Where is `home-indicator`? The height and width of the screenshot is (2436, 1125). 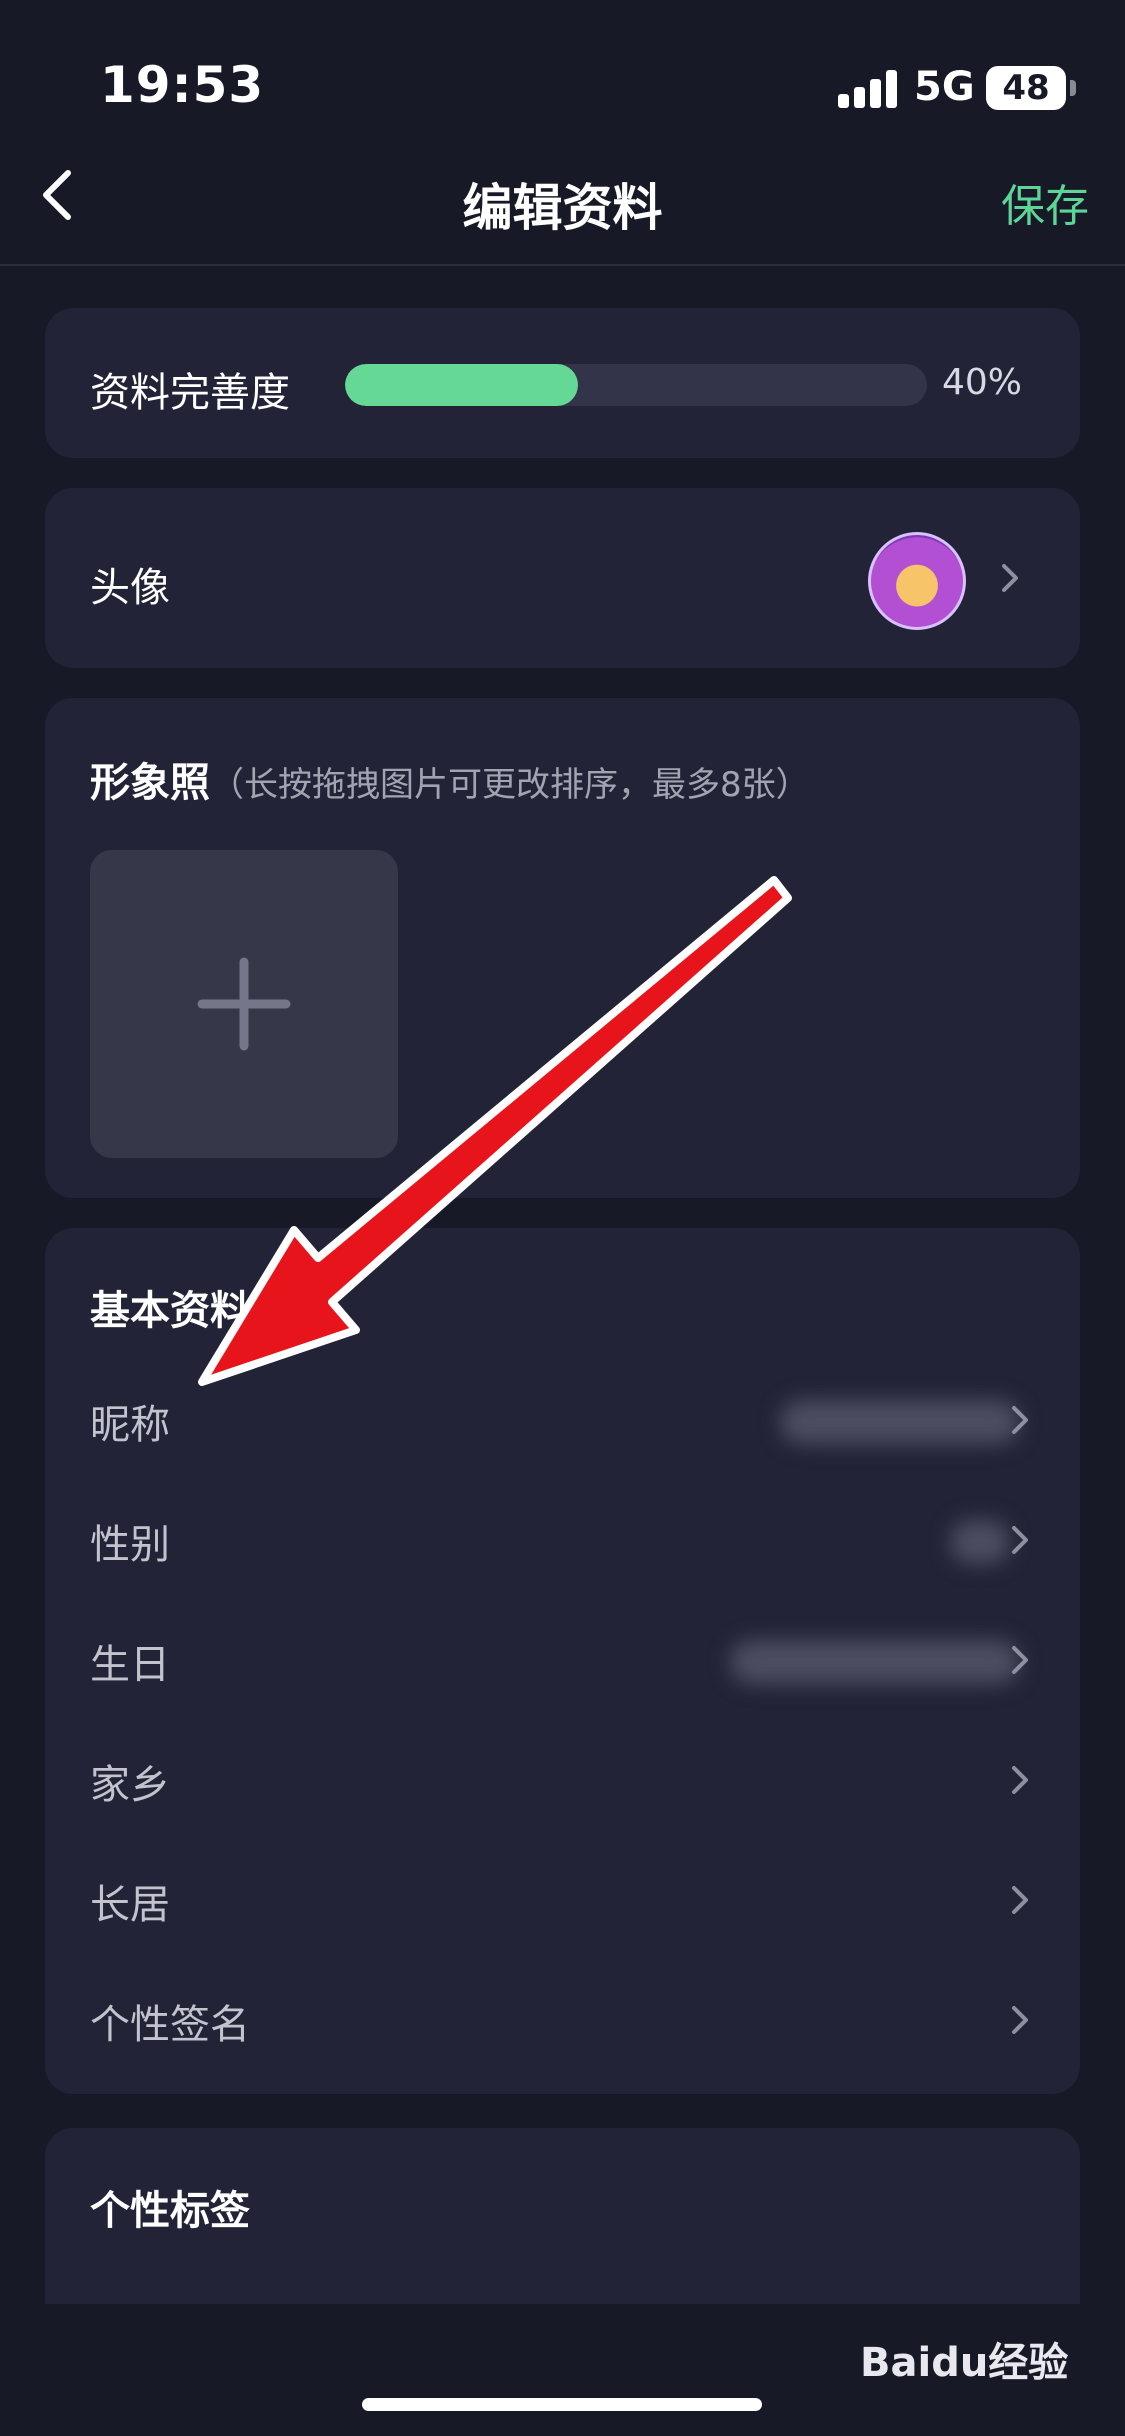
home-indicator is located at coordinates (562, 2404).